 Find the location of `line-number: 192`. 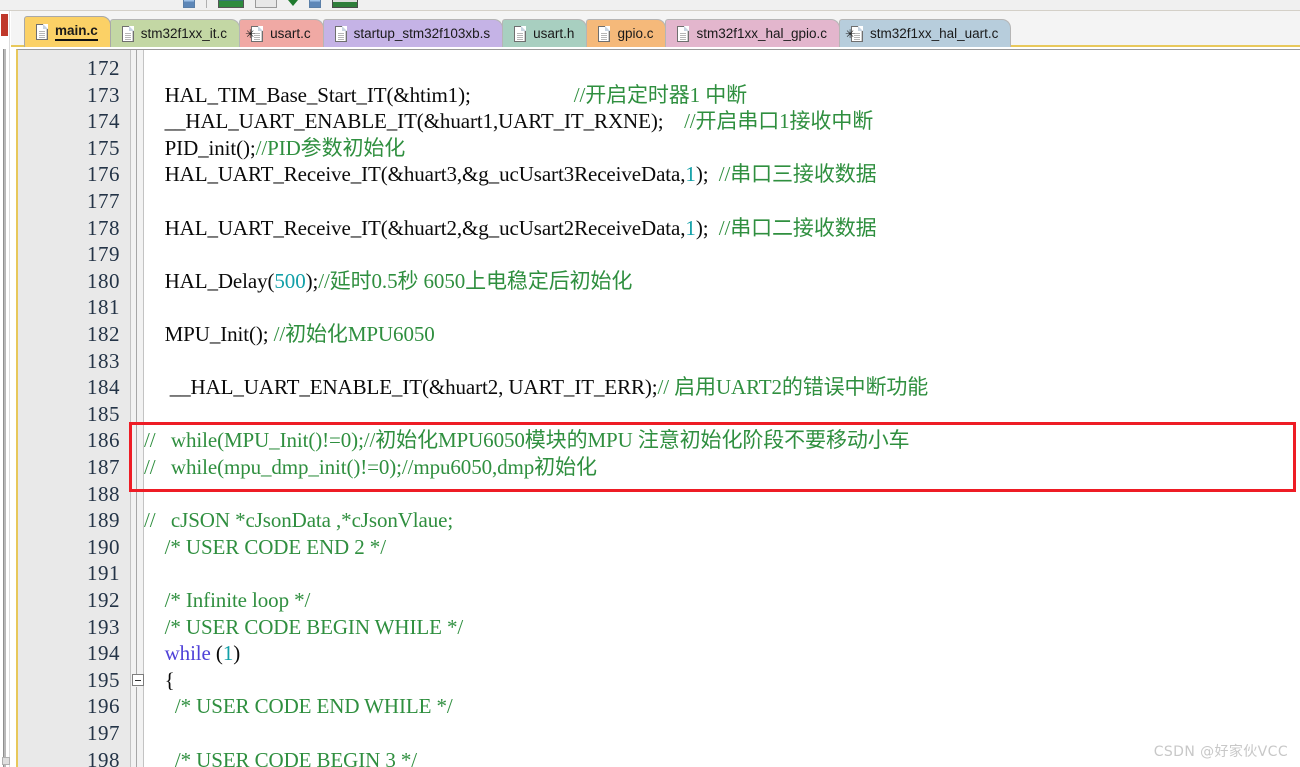

line-number: 192 is located at coordinates (103, 600).